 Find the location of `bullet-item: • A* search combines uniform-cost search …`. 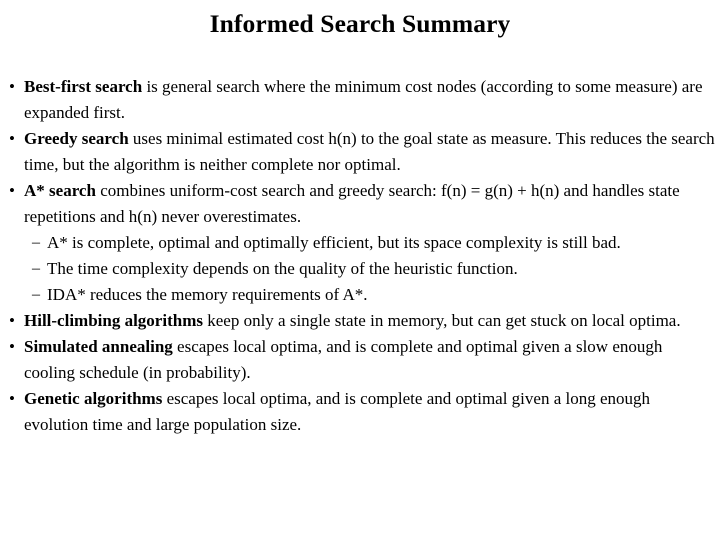

bullet-item: • A* search combines uniform-cost search … is located at coordinates (360, 204).